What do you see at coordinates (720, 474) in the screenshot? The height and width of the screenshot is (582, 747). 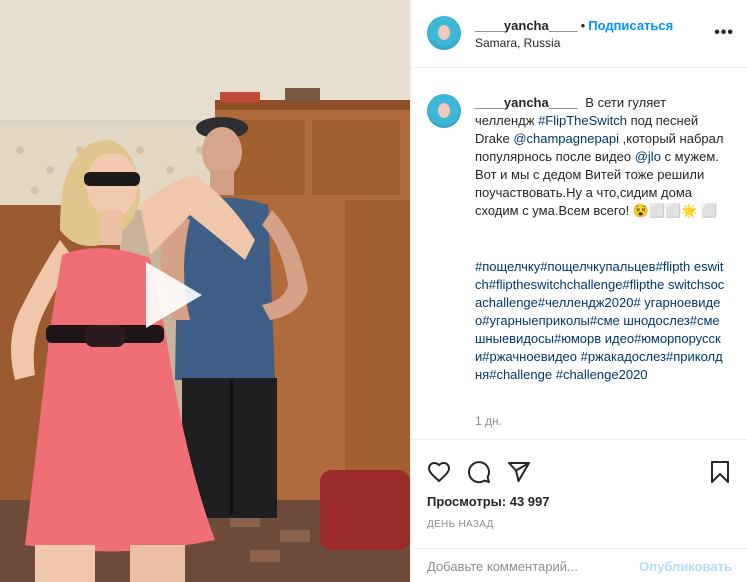 I see `bookmark-icon` at bounding box center [720, 474].